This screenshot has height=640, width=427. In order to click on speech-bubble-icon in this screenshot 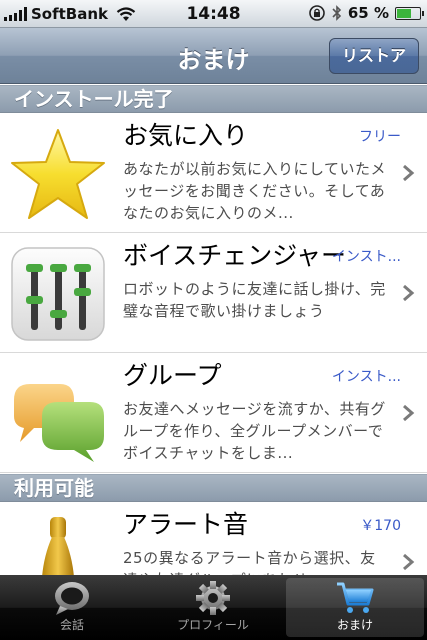, I will do `click(72, 598)`.